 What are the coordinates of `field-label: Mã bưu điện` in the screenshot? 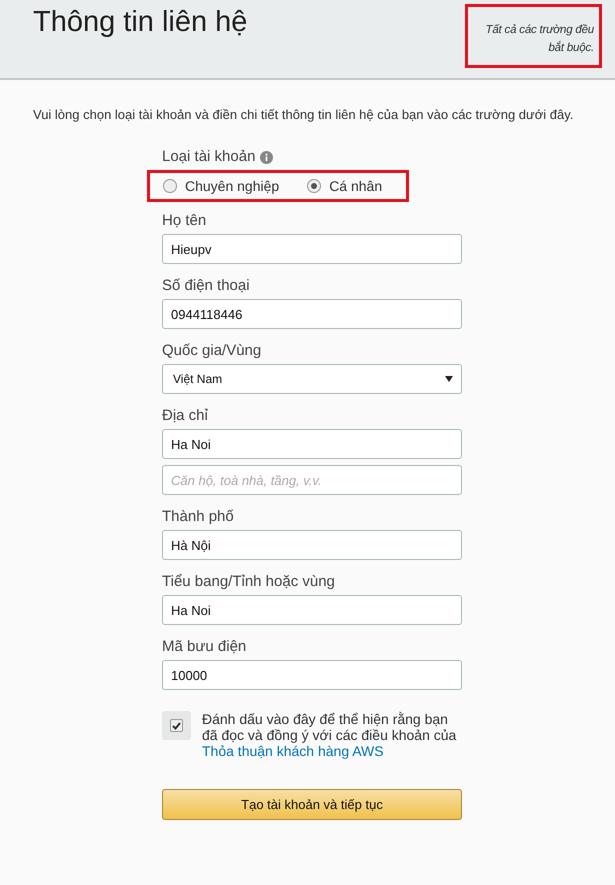 It's located at (205, 647).